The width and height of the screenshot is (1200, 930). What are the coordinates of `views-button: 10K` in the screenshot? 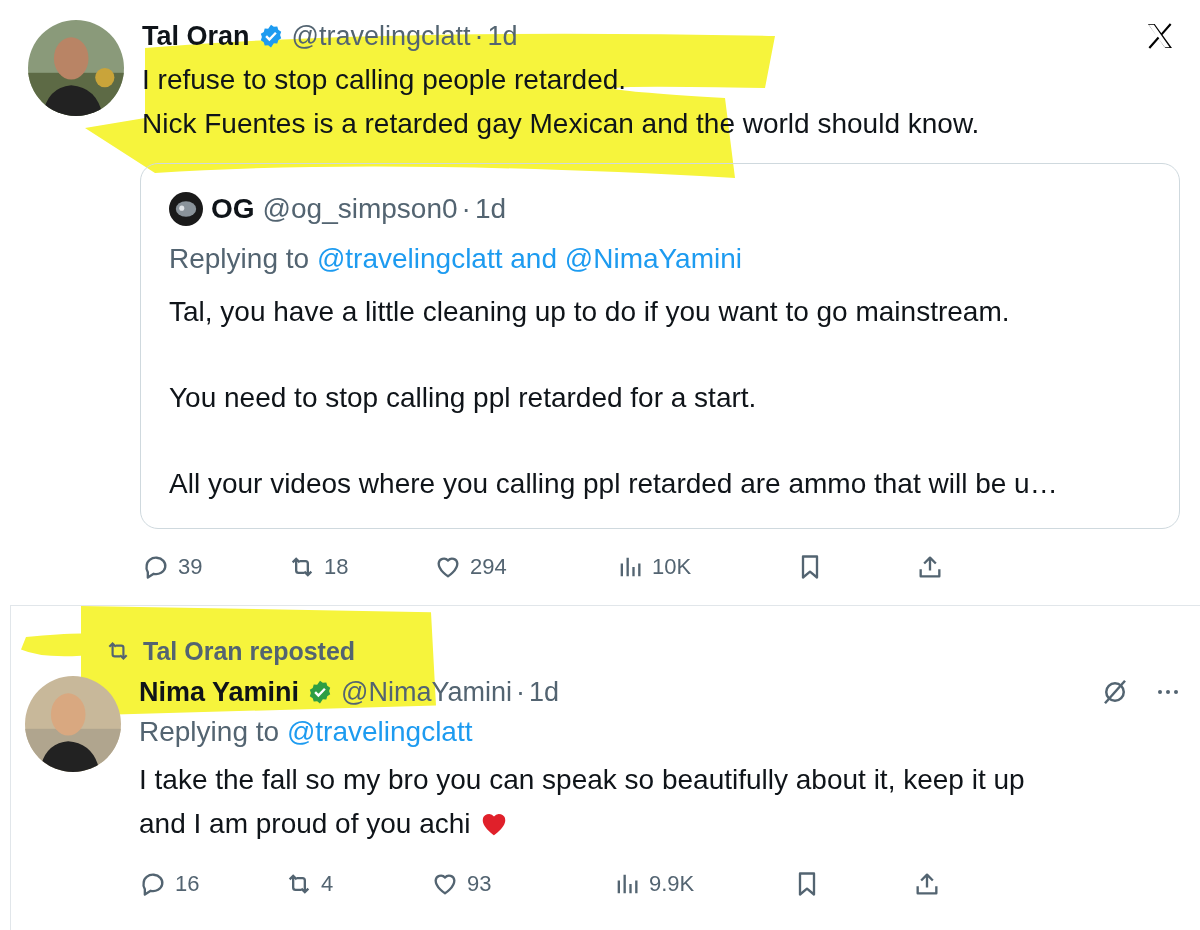 It's located at (706, 567).